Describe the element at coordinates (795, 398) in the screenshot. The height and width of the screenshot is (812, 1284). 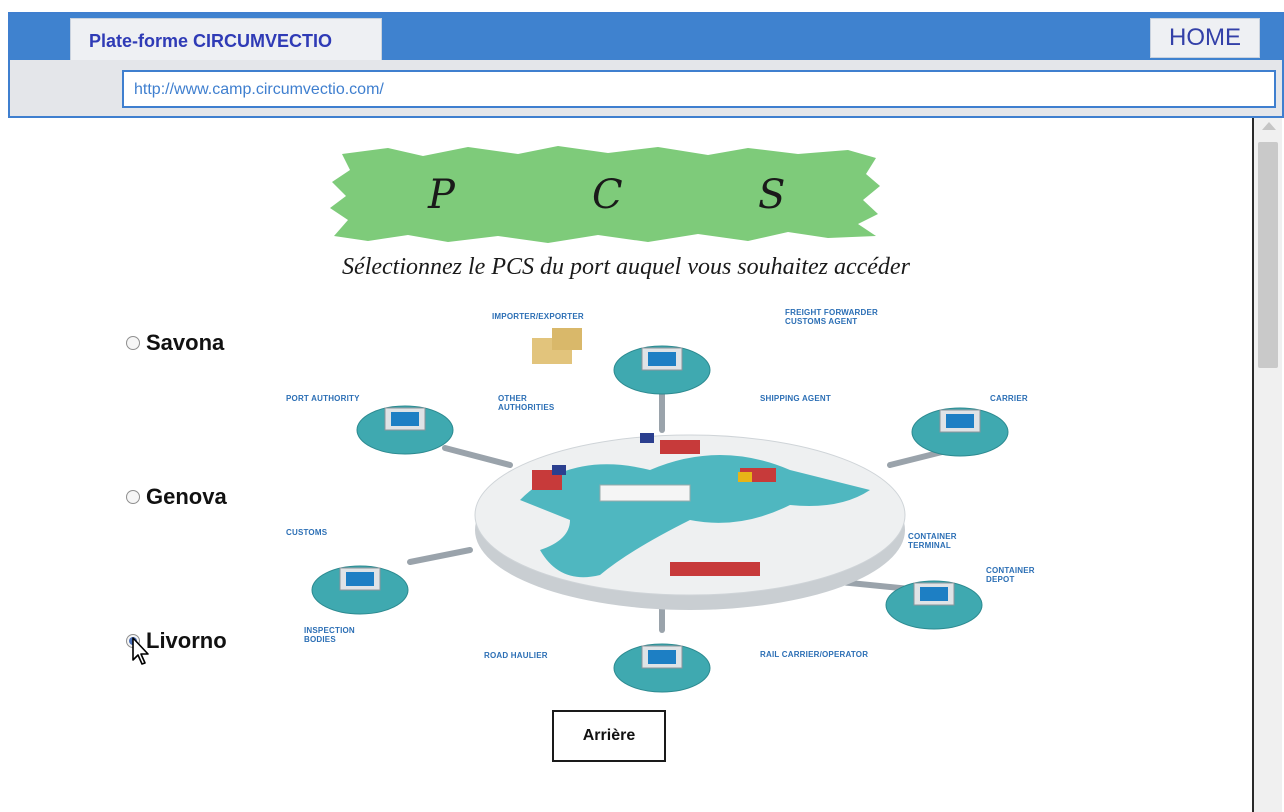
I see `label-shipping-agent: SHIPPING AGENT` at that location.